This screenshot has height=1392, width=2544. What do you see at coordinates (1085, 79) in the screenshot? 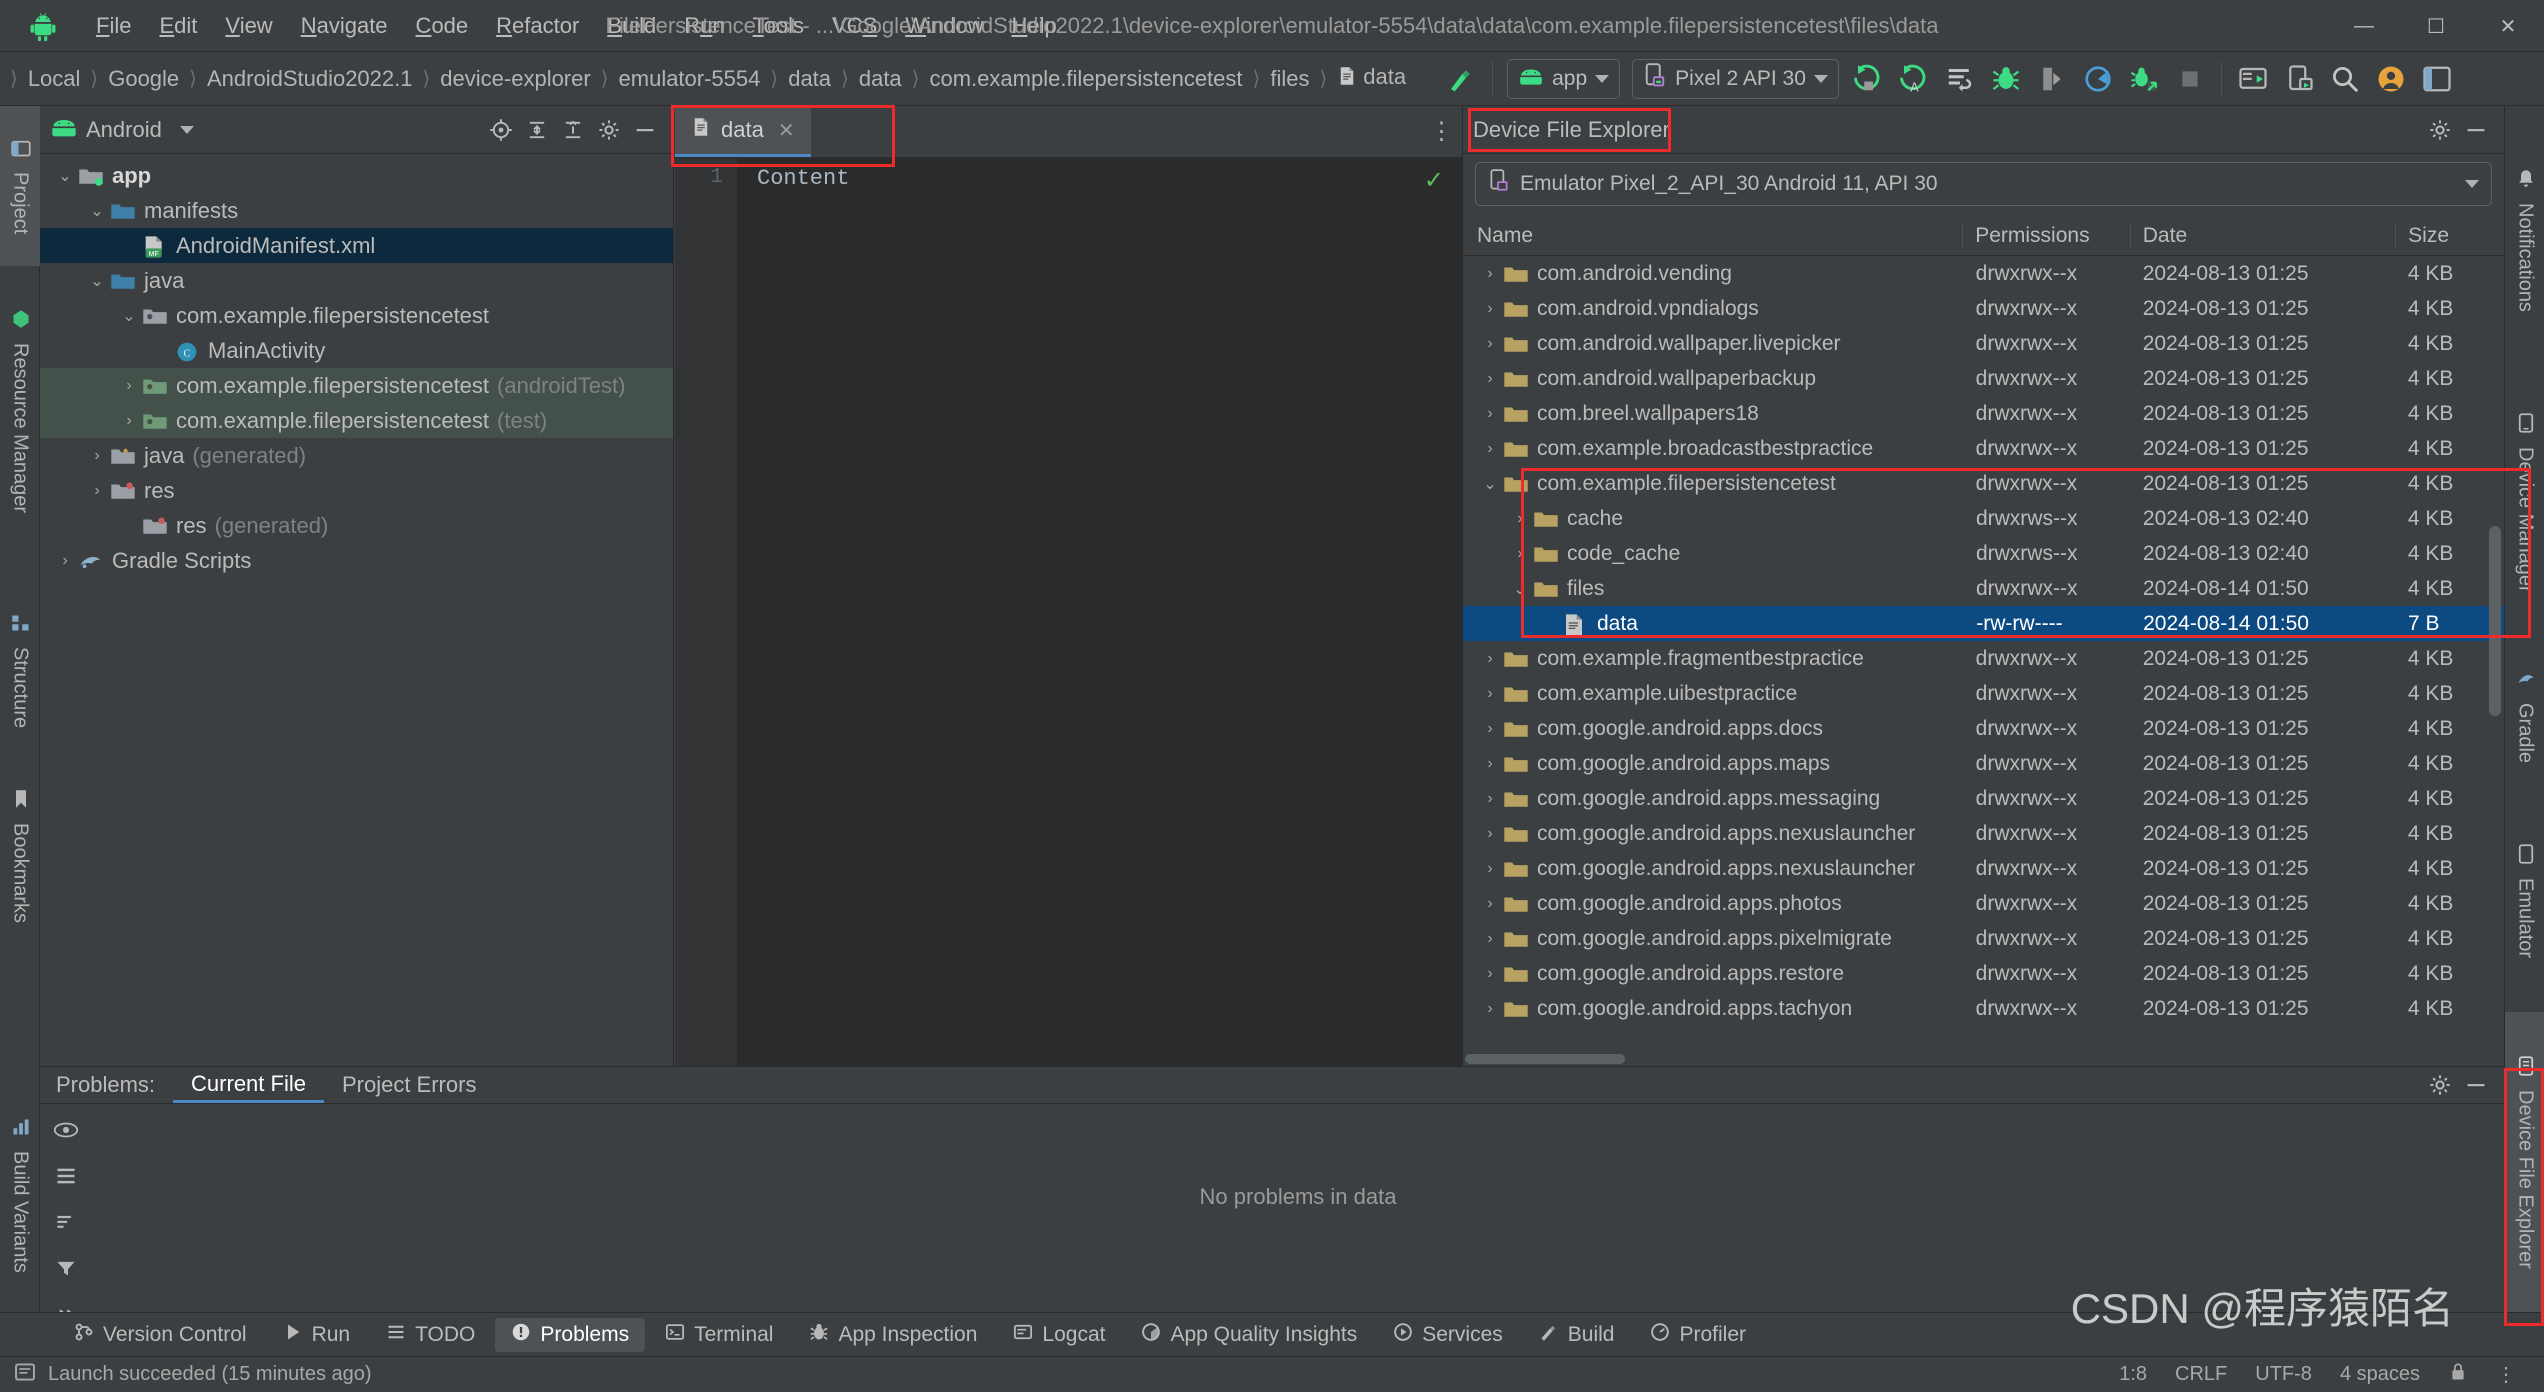
I see `breadcrumb-item-7: com.example.filepersistencetest` at bounding box center [1085, 79].